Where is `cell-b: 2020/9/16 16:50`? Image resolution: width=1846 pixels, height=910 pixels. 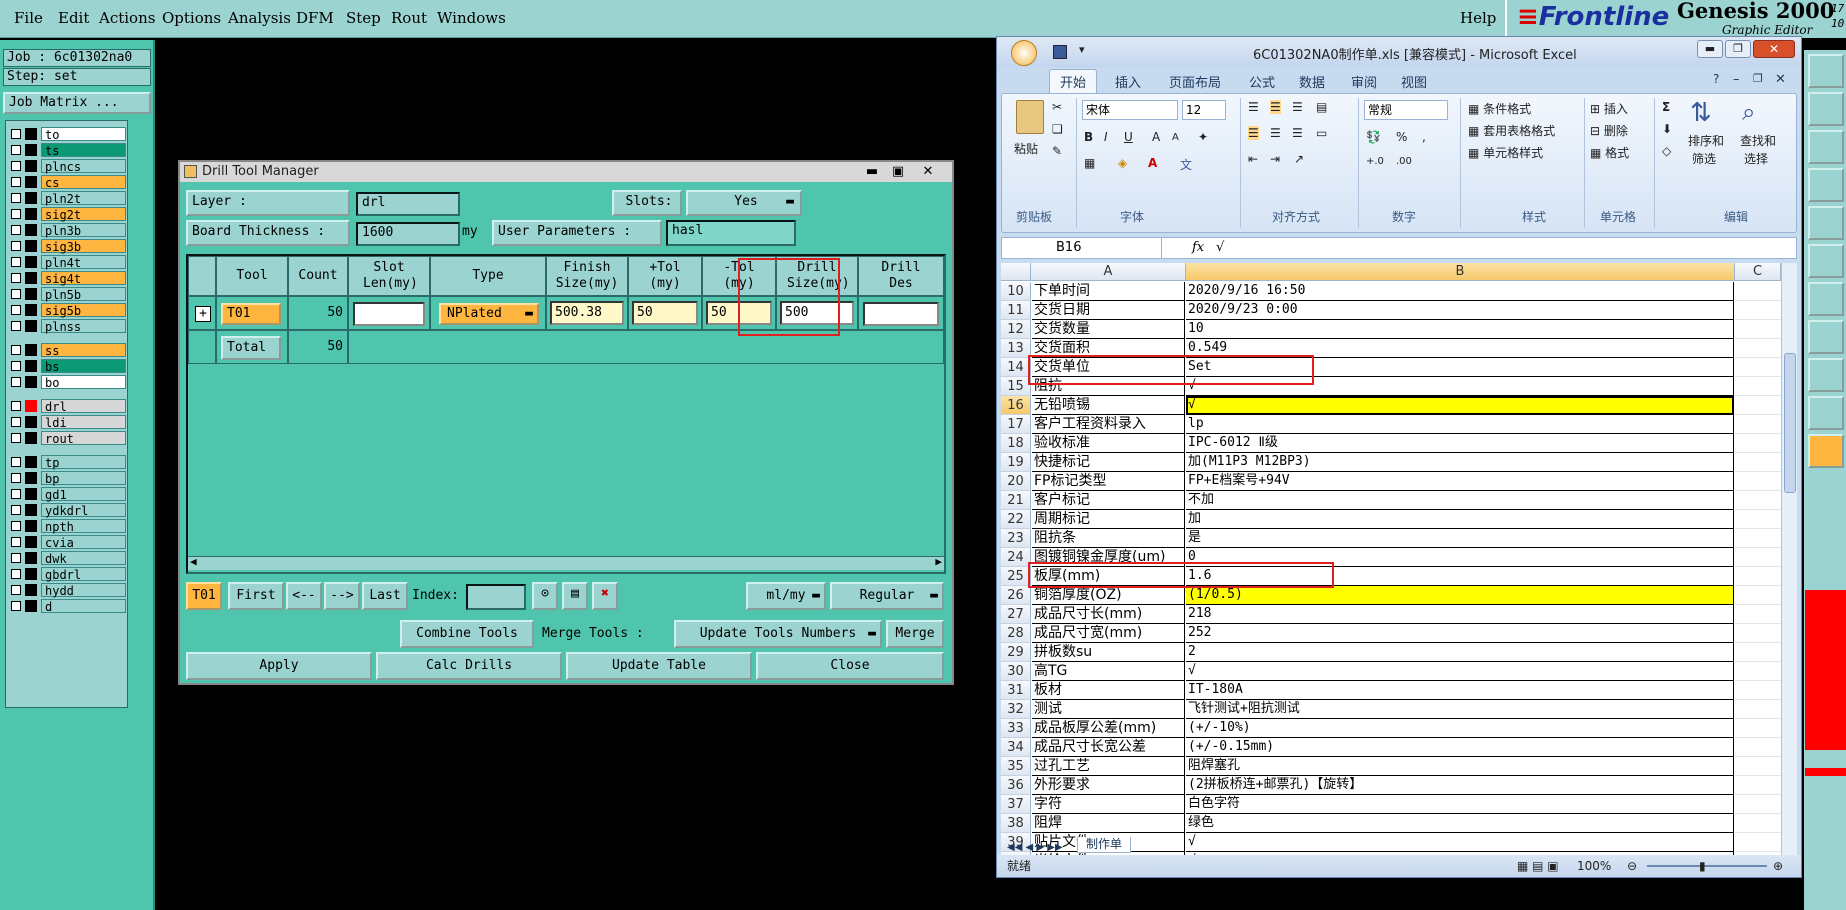 cell-b: 2020/9/16 16:50 is located at coordinates (1460, 291).